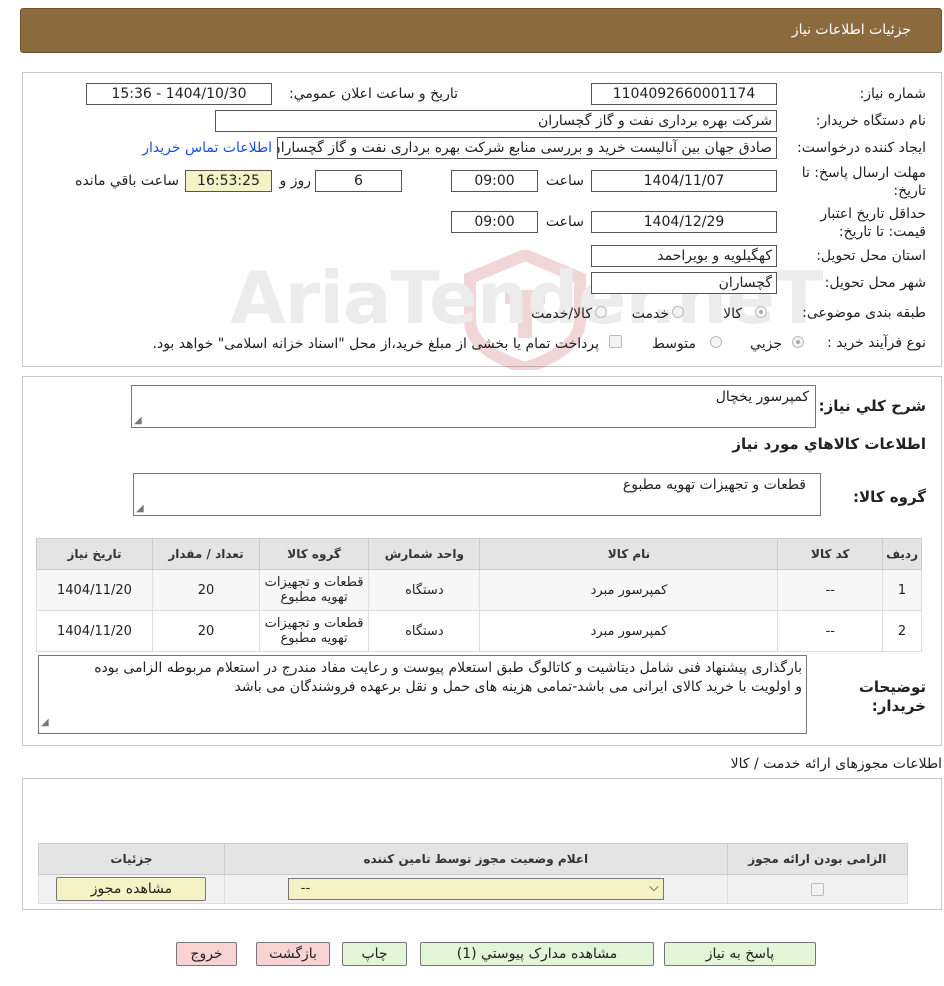 Image resolution: width=944 pixels, height=986 pixels. What do you see at coordinates (494, 222) in the screenshot?
I see `validity-time-field: 09:00` at bounding box center [494, 222].